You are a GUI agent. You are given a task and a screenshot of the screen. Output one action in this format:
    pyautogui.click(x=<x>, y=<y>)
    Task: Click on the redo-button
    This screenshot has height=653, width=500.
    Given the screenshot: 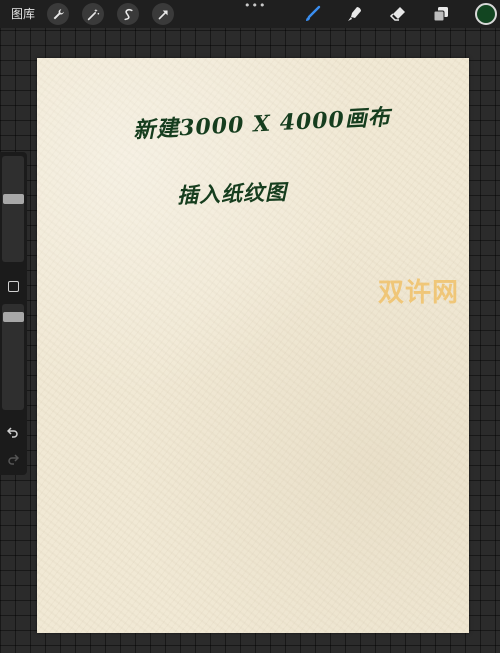 What is the action you would take?
    pyautogui.click(x=13, y=459)
    